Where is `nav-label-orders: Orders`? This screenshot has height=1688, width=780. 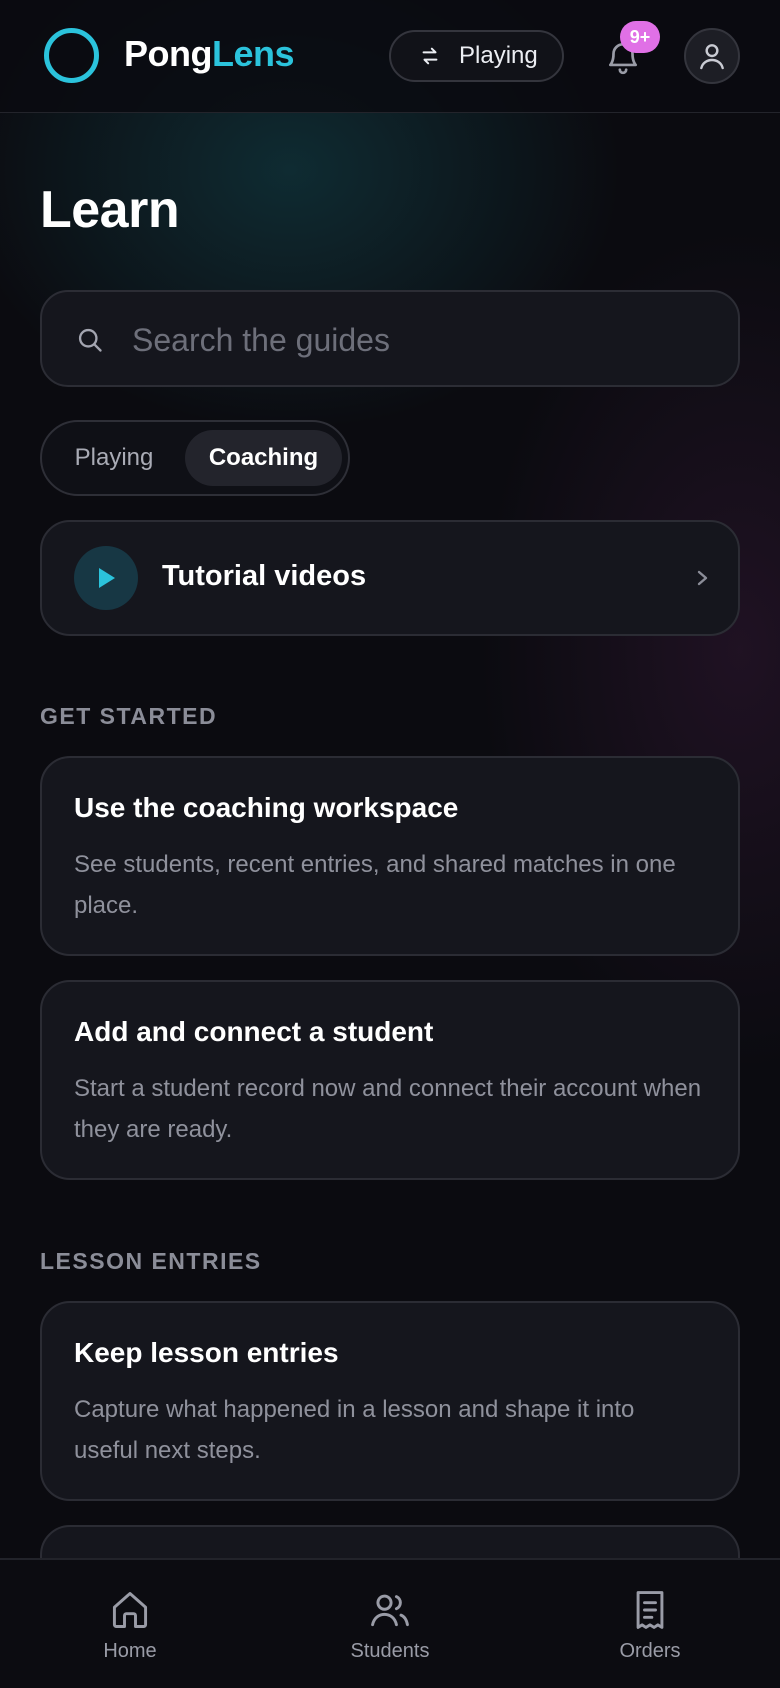
nav-label-orders: Orders is located at coordinates (650, 1651).